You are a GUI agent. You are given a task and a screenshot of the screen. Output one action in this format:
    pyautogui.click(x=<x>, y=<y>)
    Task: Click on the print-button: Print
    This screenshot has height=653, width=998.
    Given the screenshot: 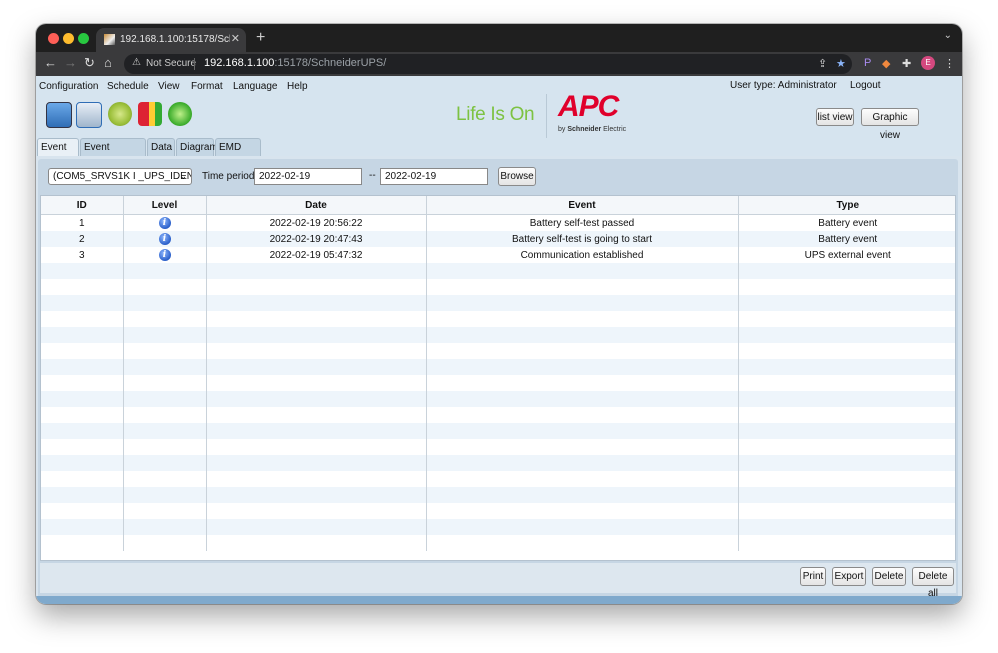 What is the action you would take?
    pyautogui.click(x=813, y=576)
    